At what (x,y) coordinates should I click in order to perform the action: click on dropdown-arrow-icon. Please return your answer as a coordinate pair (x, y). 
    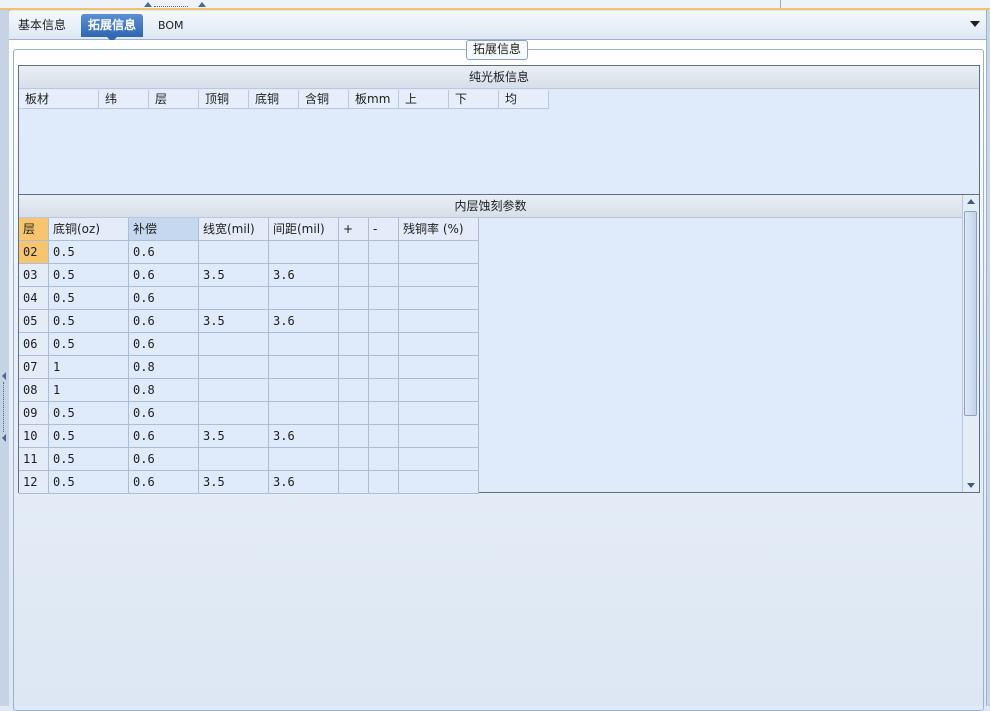
    Looking at the image, I should click on (975, 24).